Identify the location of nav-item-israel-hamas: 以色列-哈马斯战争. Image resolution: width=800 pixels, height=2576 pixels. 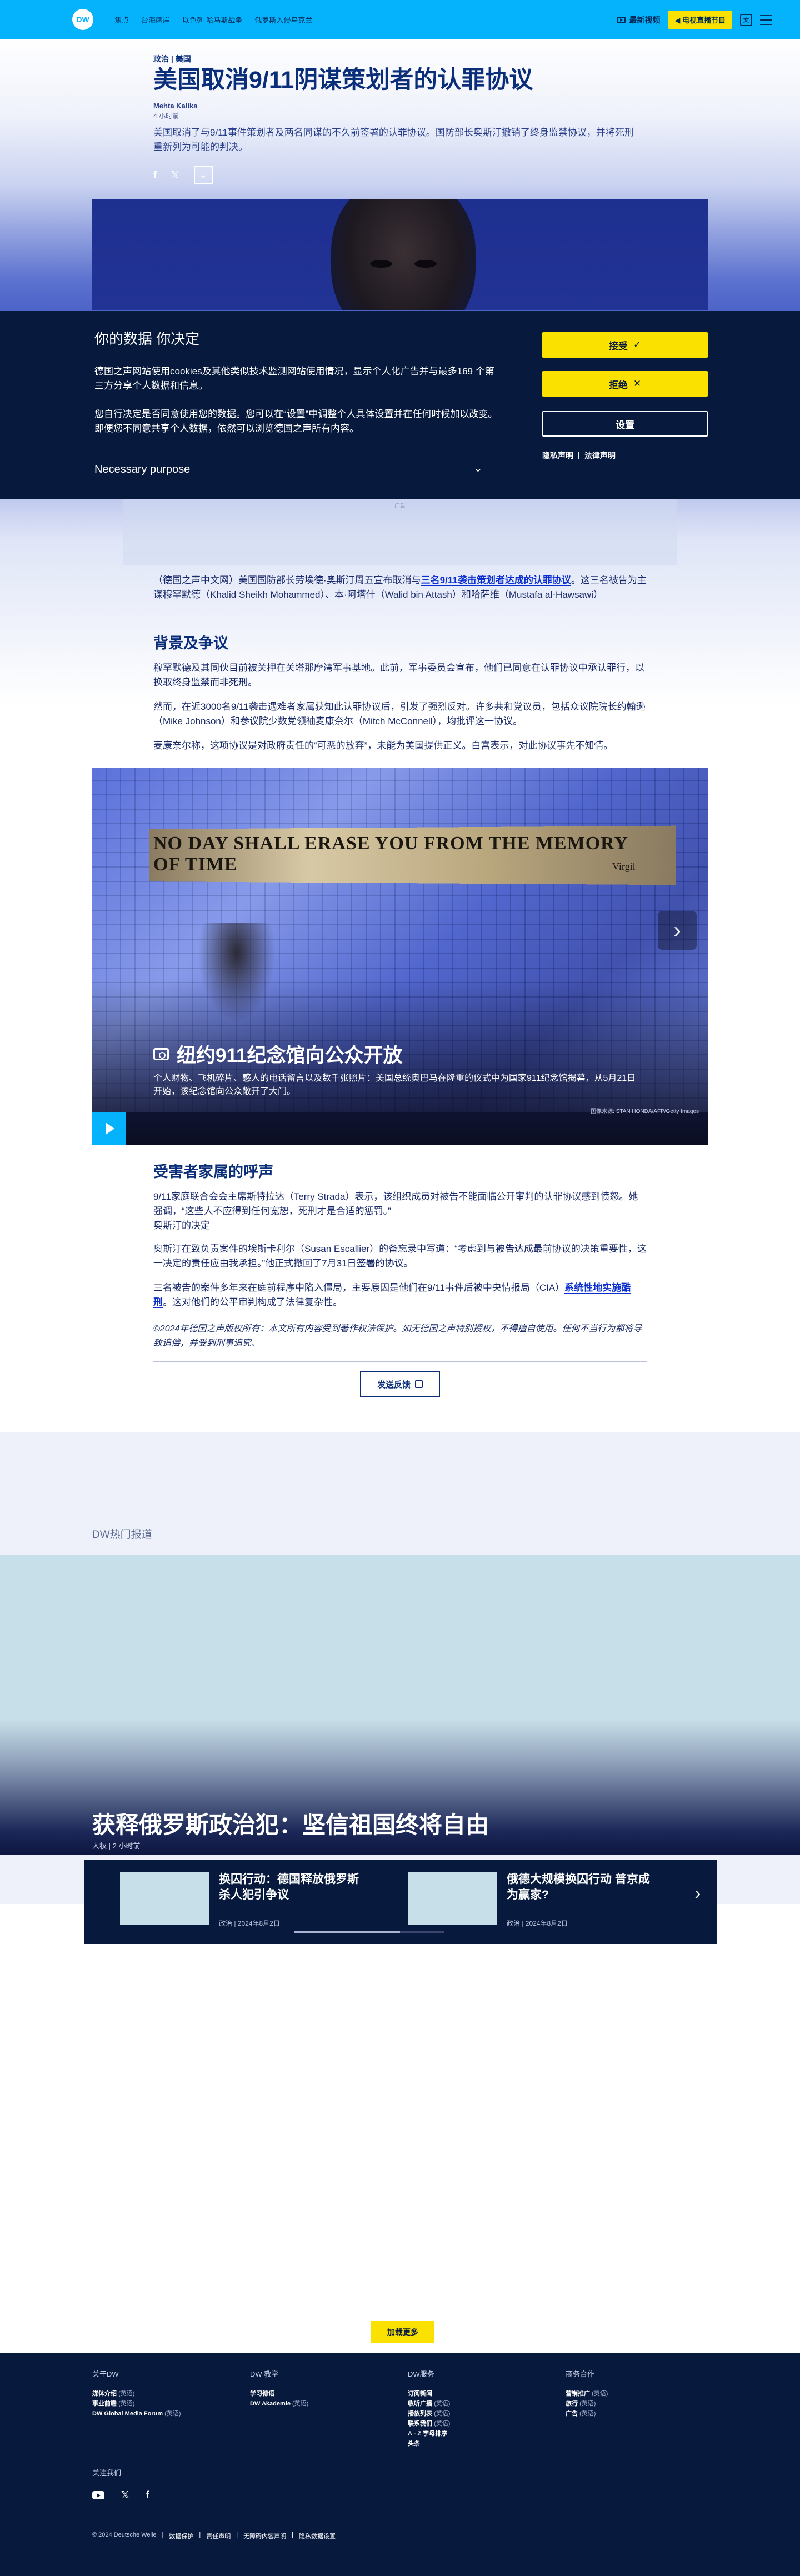
(212, 19).